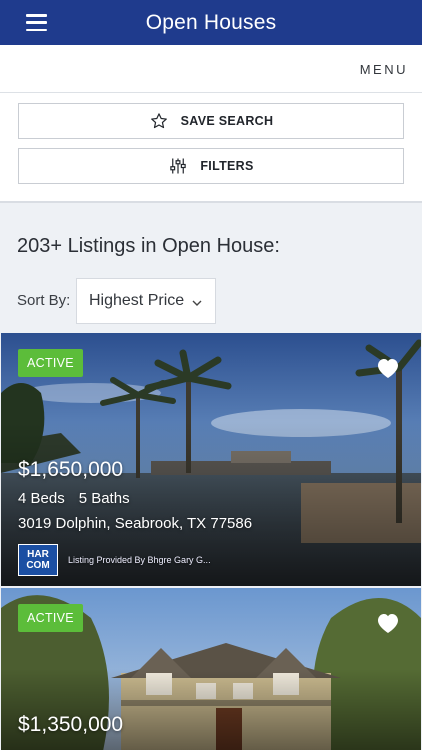 The height and width of the screenshot is (750, 422). I want to click on beds-baths: 4 Beds 5 Baths, so click(74, 498).